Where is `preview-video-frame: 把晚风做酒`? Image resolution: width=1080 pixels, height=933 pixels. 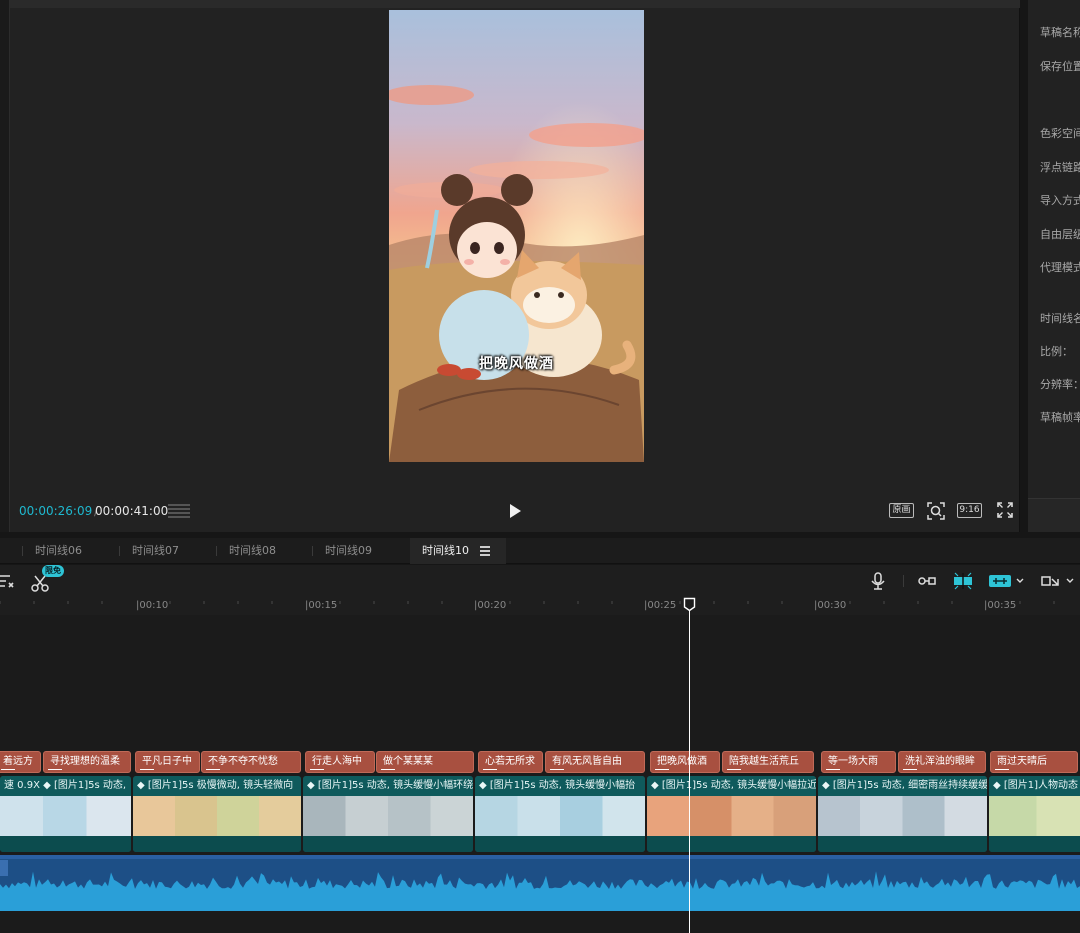 preview-video-frame: 把晚风做酒 is located at coordinates (516, 236).